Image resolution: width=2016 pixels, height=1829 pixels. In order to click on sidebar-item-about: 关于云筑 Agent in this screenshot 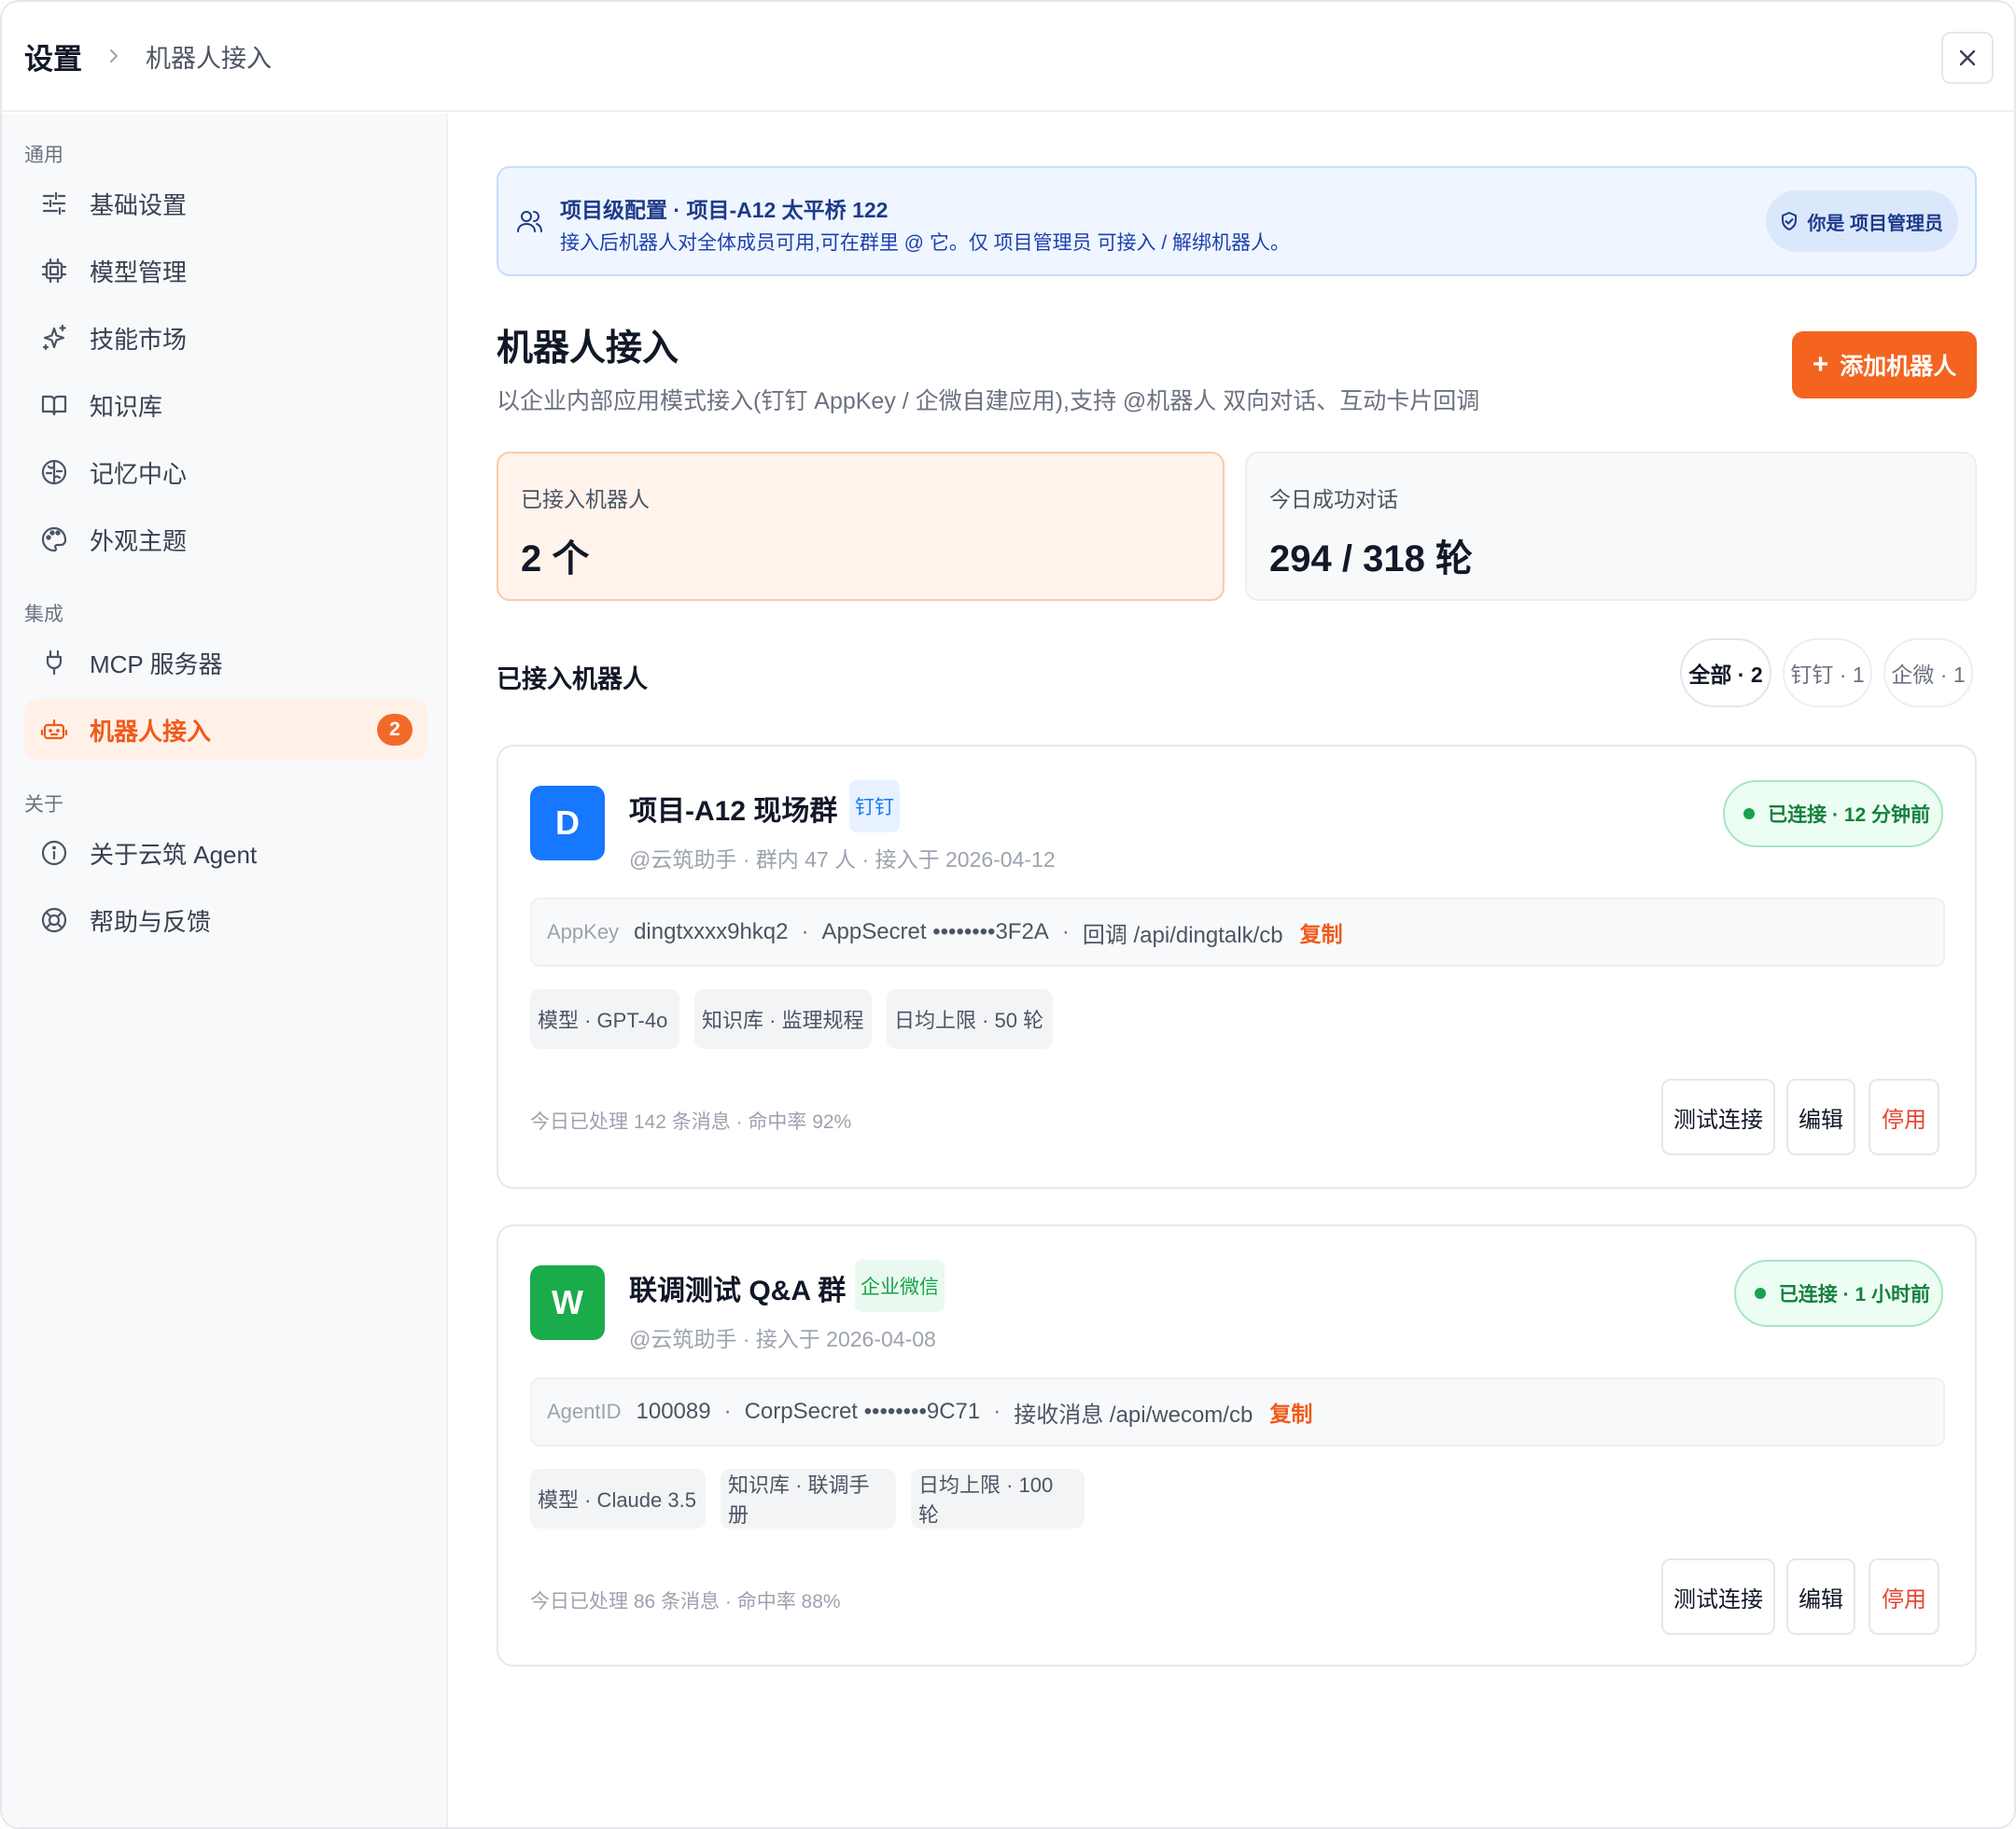, I will do `click(225, 853)`.